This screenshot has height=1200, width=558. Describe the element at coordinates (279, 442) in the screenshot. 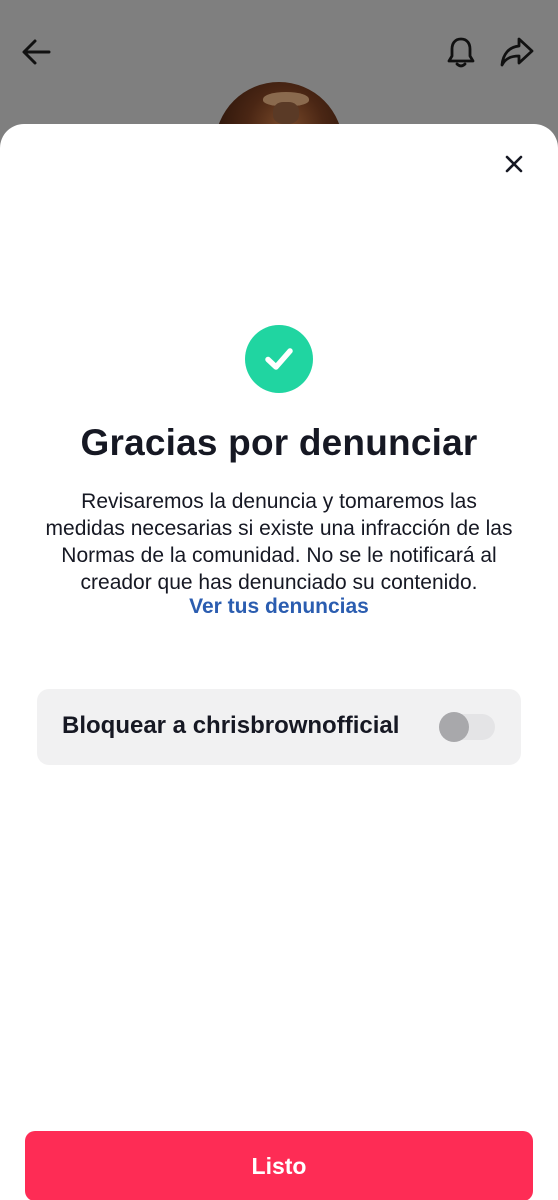

I see `sheet-title: Gracias por denunciar` at that location.